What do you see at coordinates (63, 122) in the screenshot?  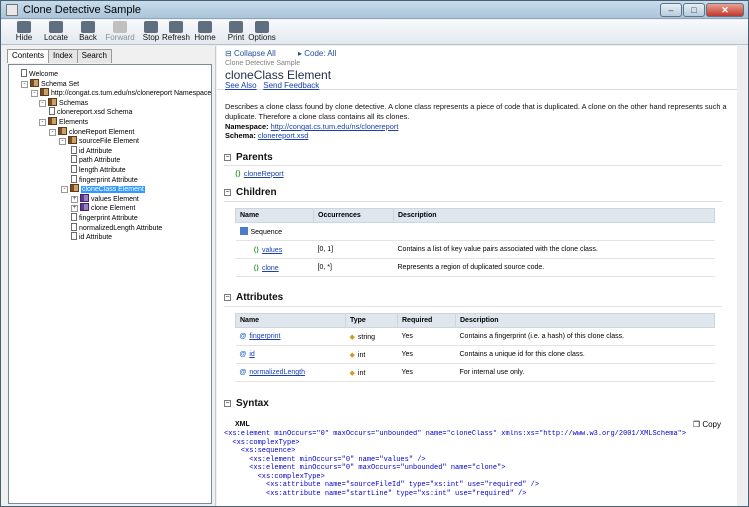 I see `tree-item: - Elements` at bounding box center [63, 122].